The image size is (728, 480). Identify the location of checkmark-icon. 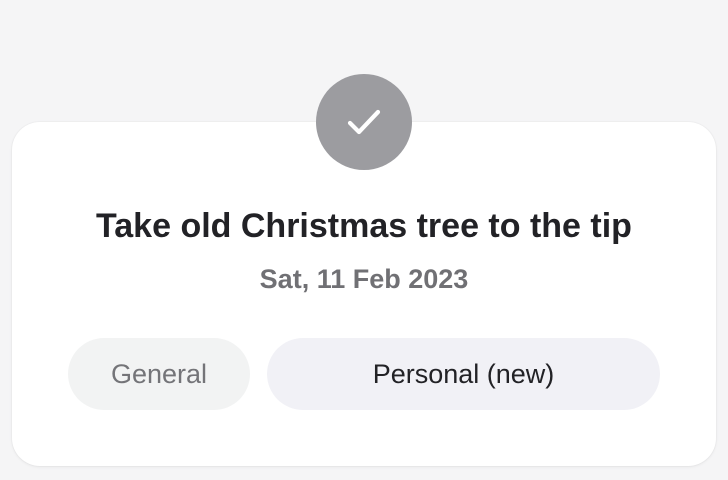
(364, 122).